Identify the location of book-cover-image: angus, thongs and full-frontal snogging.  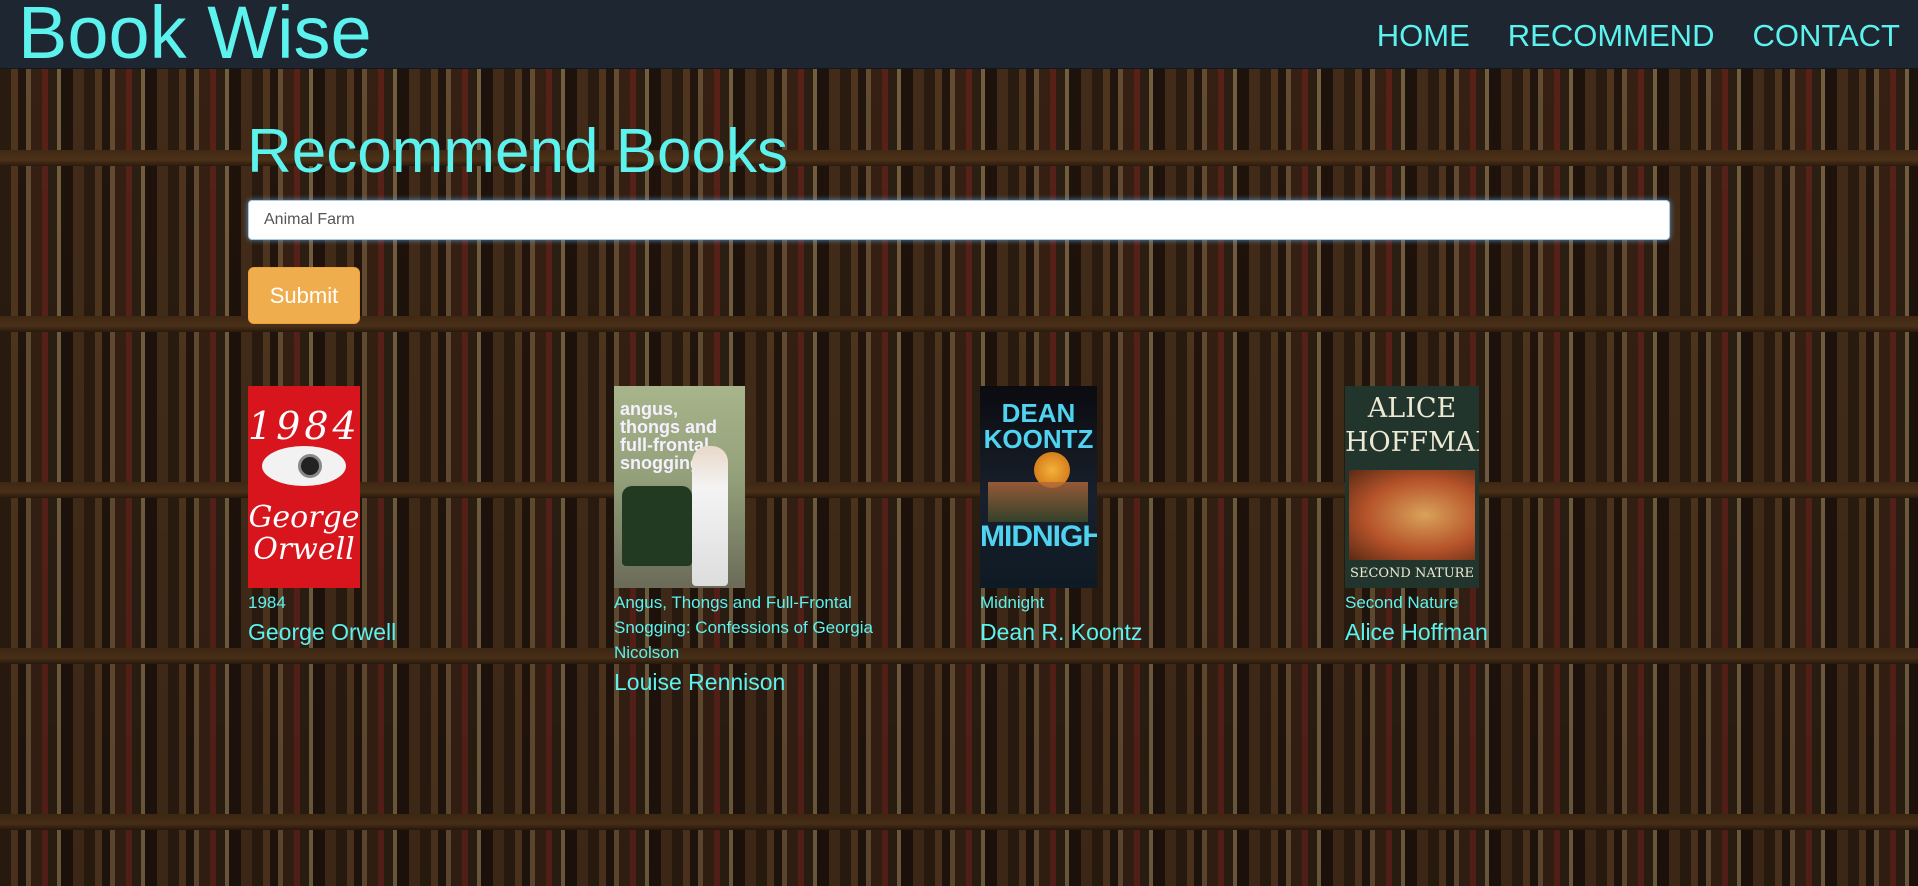
(679, 487).